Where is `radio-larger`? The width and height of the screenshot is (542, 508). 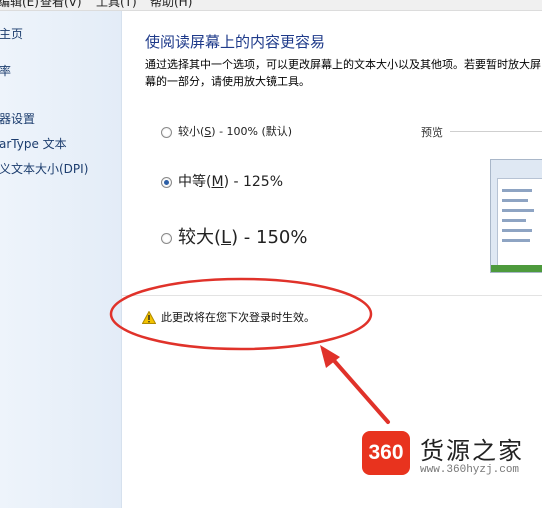
radio-larger is located at coordinates (166, 238).